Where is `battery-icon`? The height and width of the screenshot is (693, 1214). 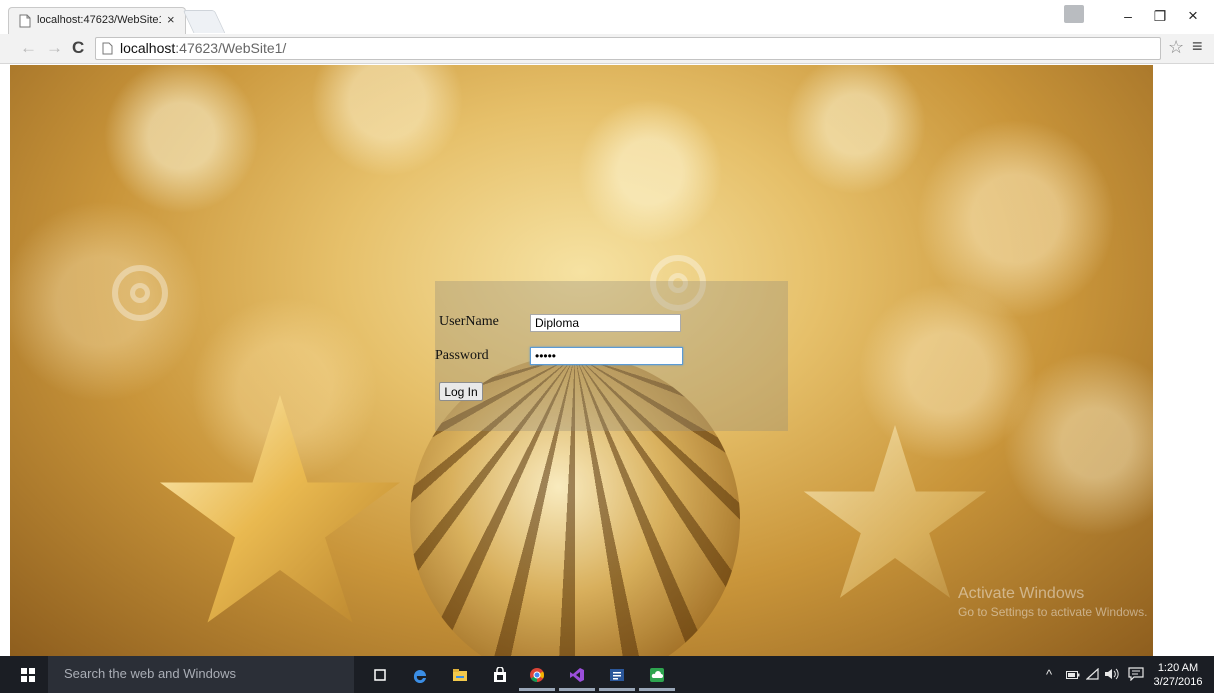
battery-icon is located at coordinates (1073, 675).